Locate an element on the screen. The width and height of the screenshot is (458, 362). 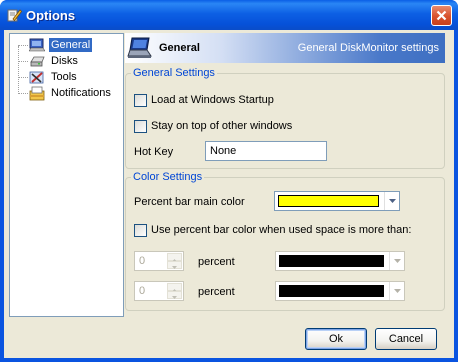
hotkey-label: Hot Key is located at coordinates (154, 152).